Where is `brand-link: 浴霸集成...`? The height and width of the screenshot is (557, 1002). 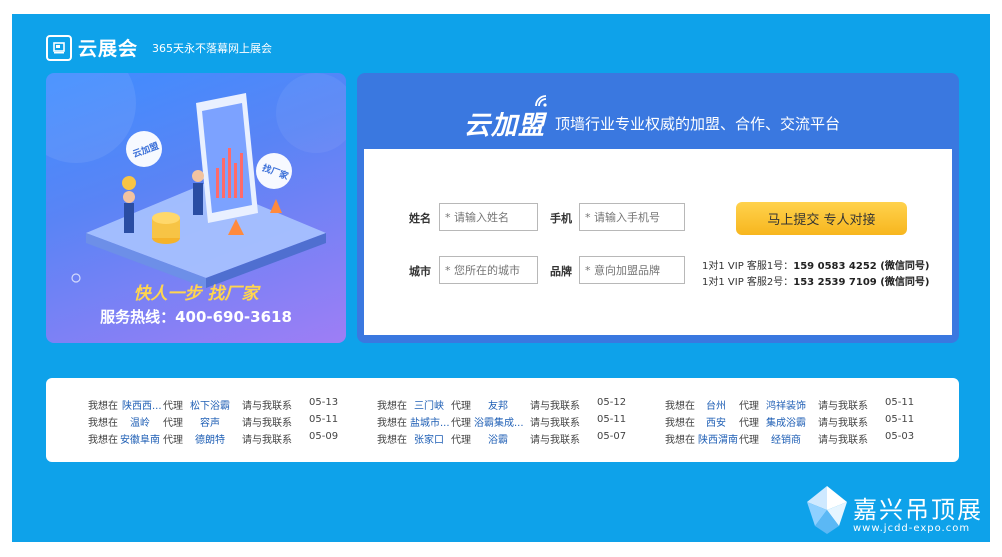 brand-link: 浴霸集成... is located at coordinates (499, 421).